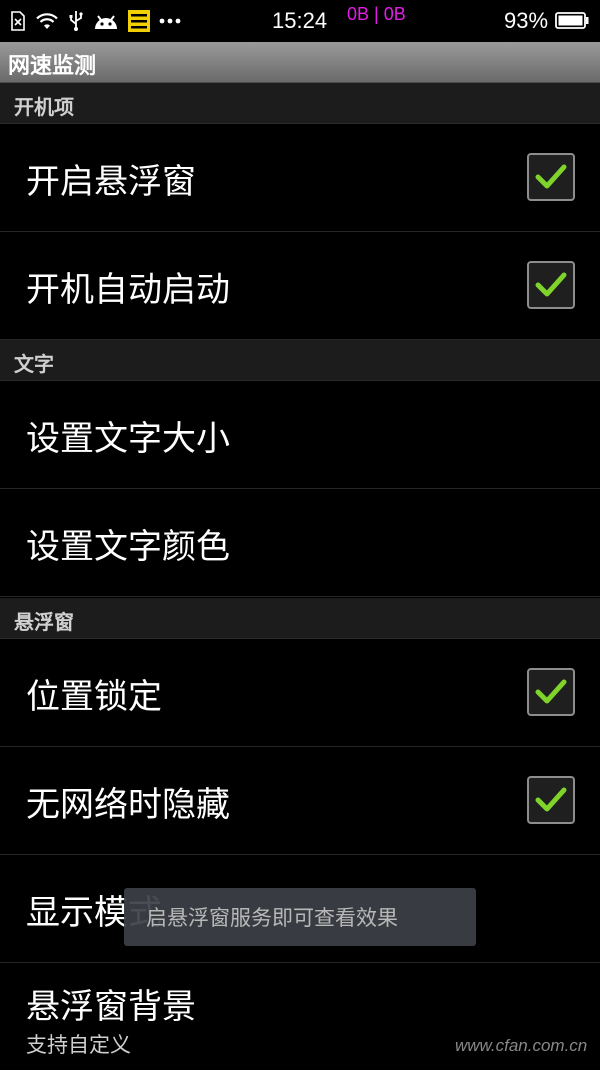 Image resolution: width=600 pixels, height=1070 pixels. What do you see at coordinates (128, 805) in the screenshot?
I see `setting-label: 无网络时隐藏` at bounding box center [128, 805].